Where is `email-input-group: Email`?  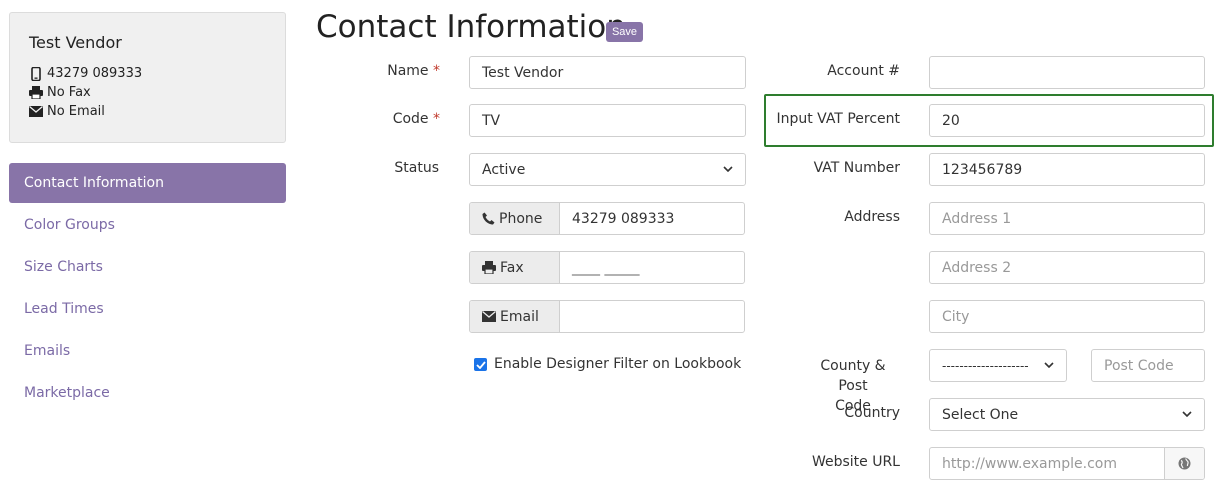 email-input-group: Email is located at coordinates (607, 316).